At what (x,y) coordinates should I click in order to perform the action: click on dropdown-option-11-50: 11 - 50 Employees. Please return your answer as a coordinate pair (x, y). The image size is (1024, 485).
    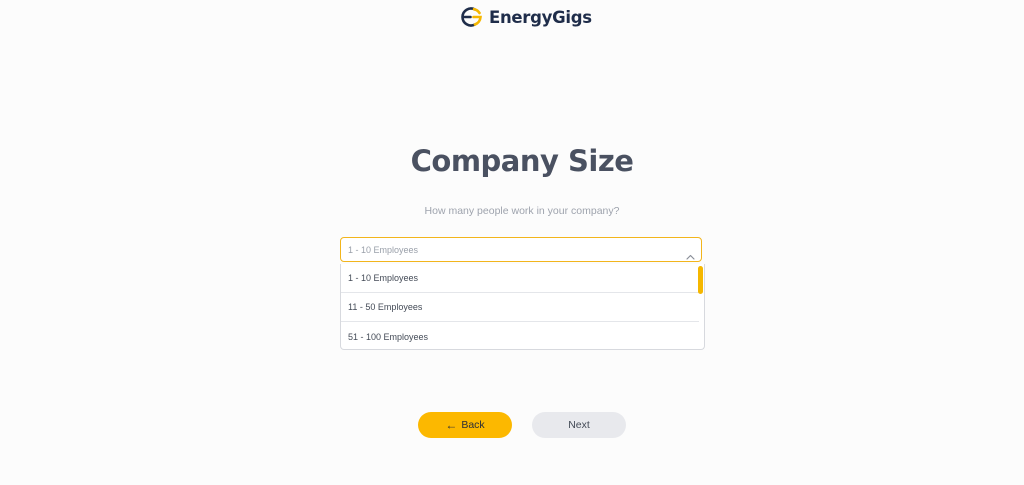
    Looking at the image, I should click on (520, 307).